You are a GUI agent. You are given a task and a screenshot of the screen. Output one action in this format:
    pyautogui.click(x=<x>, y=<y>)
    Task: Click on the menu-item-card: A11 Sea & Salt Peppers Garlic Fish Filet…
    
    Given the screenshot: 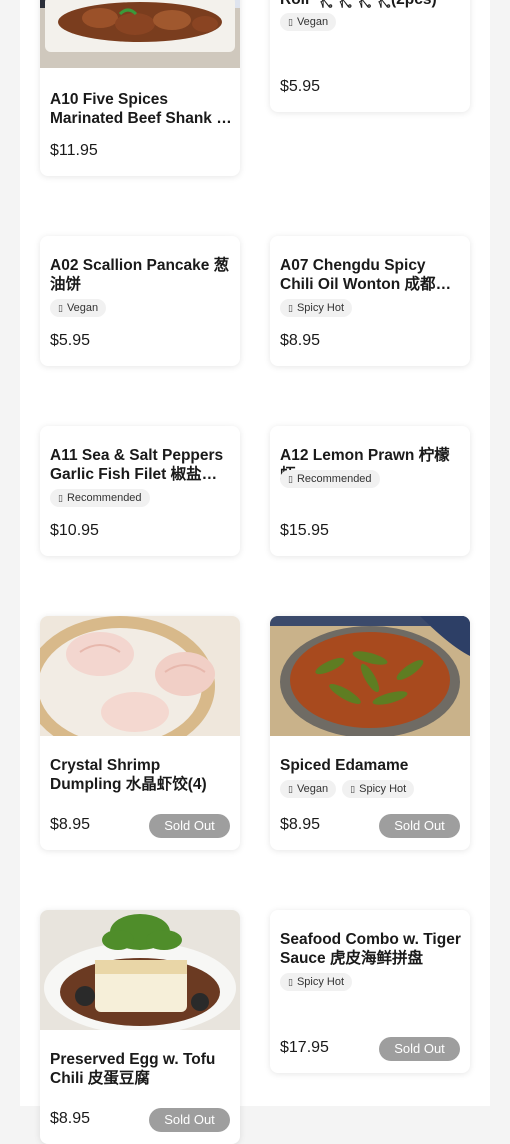 What is the action you would take?
    pyautogui.click(x=140, y=491)
    